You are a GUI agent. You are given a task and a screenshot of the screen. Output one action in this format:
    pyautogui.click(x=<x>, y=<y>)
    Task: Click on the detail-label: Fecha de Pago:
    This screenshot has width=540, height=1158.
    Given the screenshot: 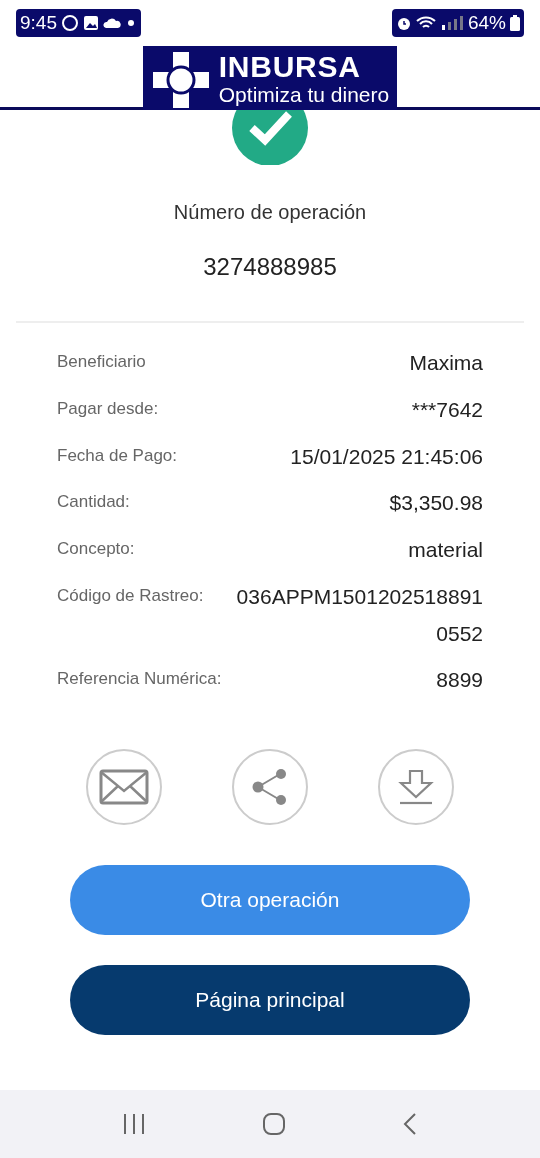 What is the action you would take?
    pyautogui.click(x=117, y=455)
    